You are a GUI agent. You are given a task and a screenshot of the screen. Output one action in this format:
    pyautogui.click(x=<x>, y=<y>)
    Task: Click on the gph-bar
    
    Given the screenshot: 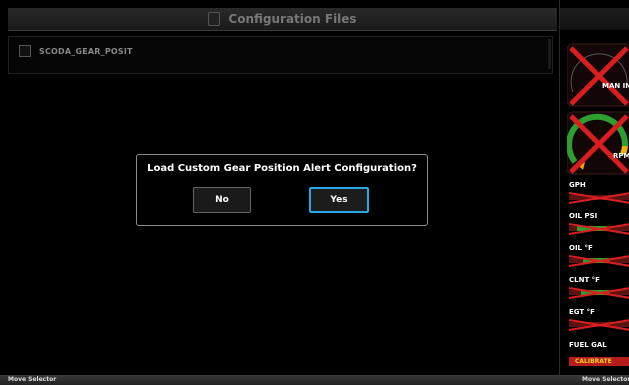 What is the action you would take?
    pyautogui.click(x=598, y=198)
    